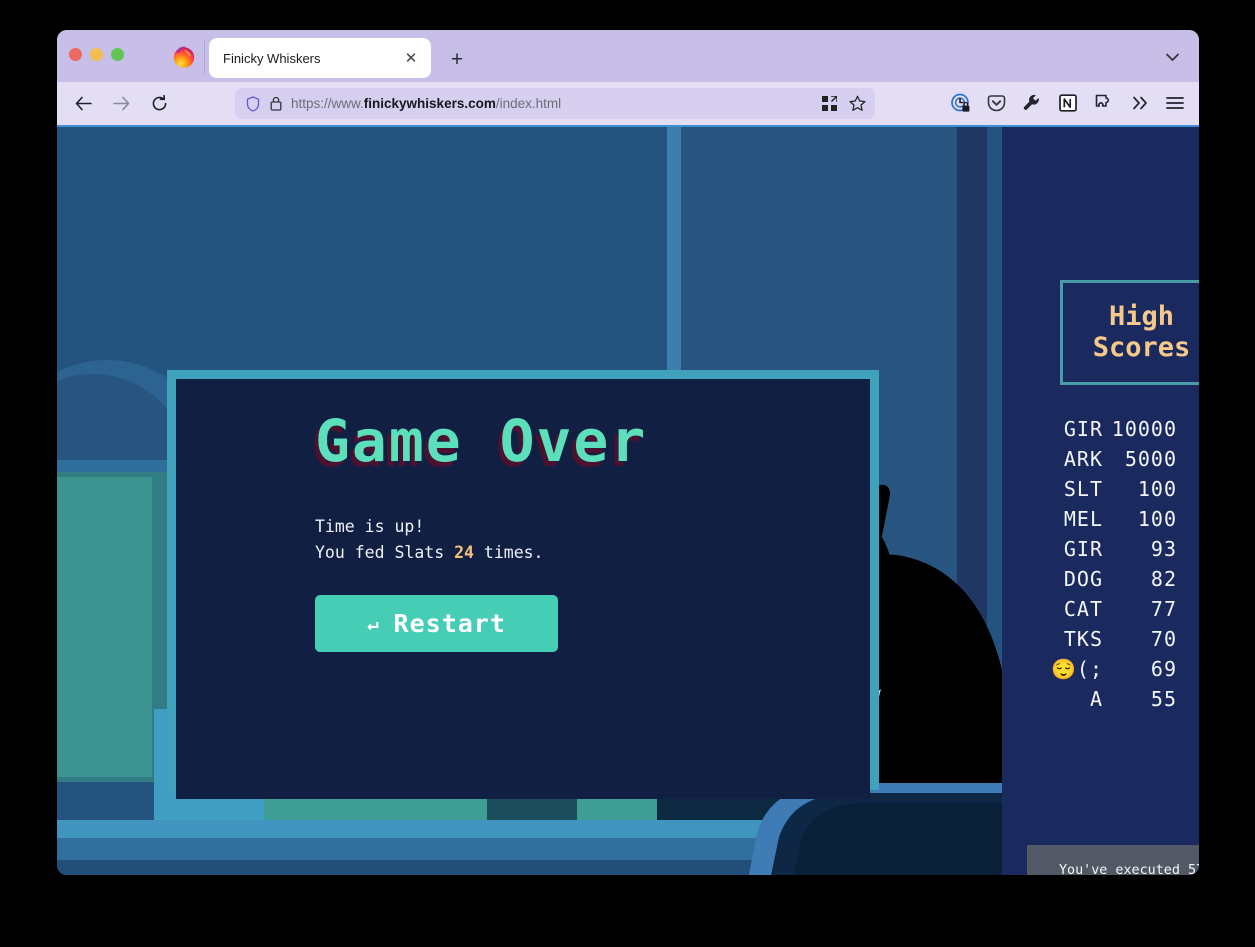  Describe the element at coordinates (184, 57) in the screenshot. I see `firefox-logo-icon` at that location.